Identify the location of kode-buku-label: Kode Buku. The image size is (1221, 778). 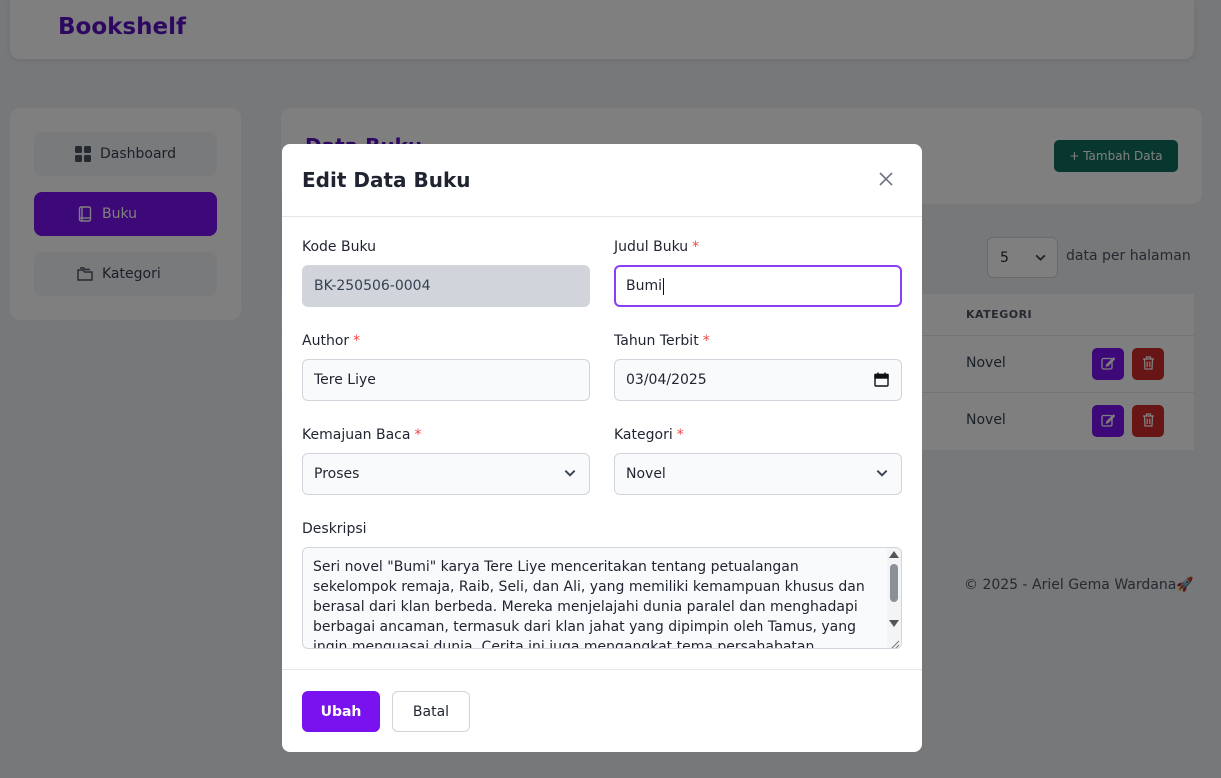
(339, 247).